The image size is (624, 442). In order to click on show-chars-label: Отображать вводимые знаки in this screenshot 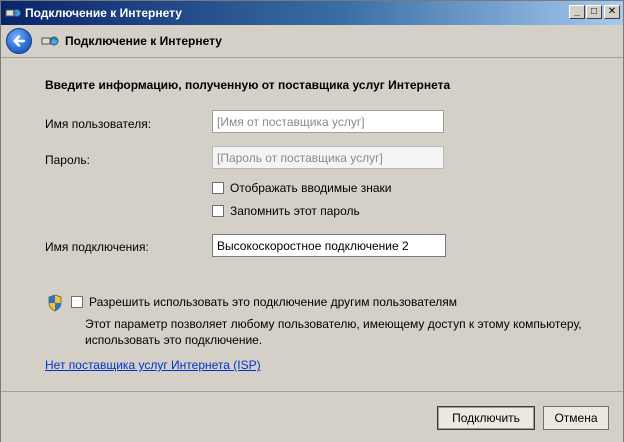, I will do `click(311, 187)`.